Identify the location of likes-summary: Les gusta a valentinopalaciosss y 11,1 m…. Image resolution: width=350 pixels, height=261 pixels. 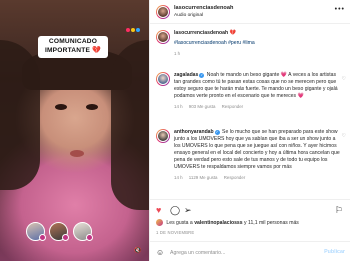
(227, 222).